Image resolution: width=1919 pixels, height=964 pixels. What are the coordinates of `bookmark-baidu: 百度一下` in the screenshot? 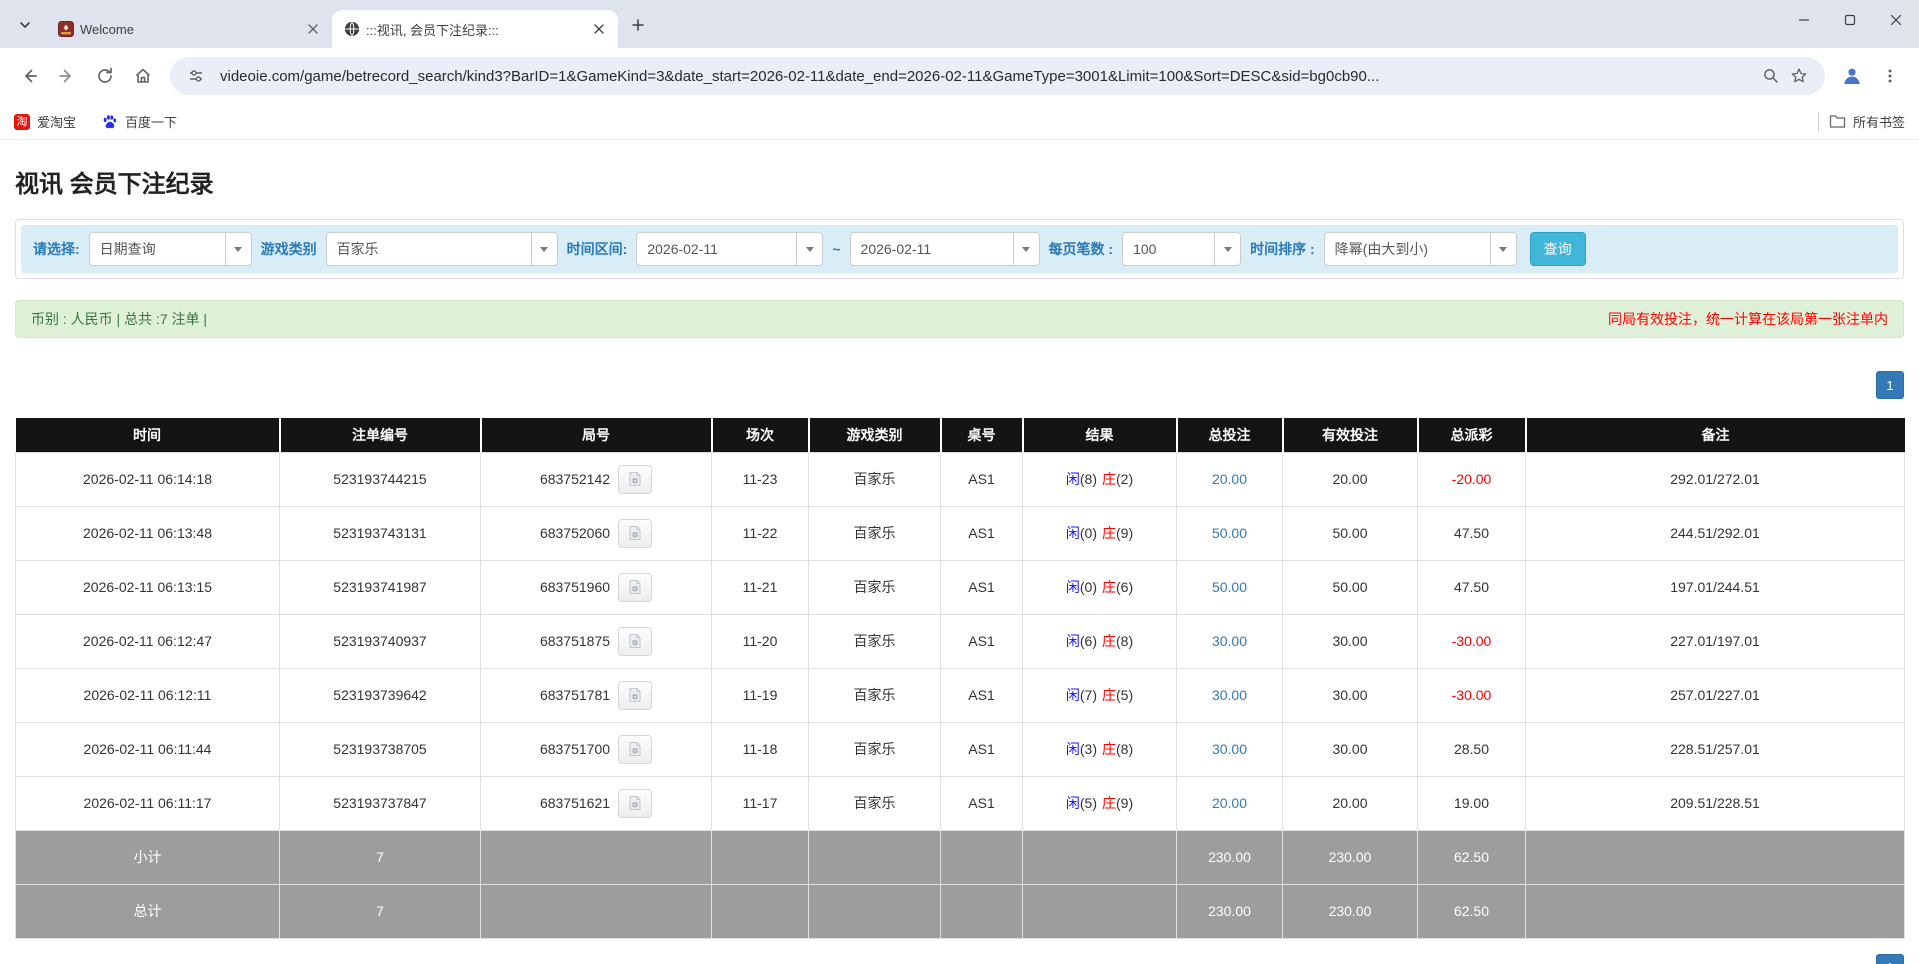 It's located at (139, 121).